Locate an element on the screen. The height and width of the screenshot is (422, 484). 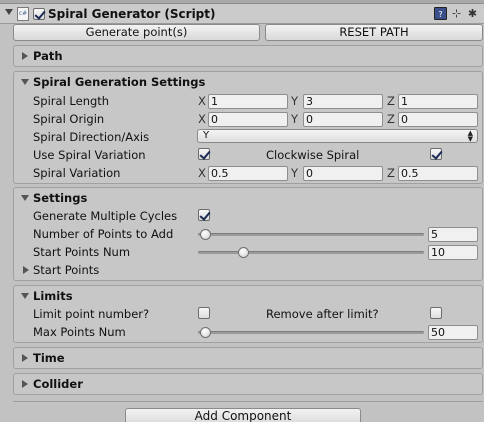
path-section: Path is located at coordinates (248, 56).